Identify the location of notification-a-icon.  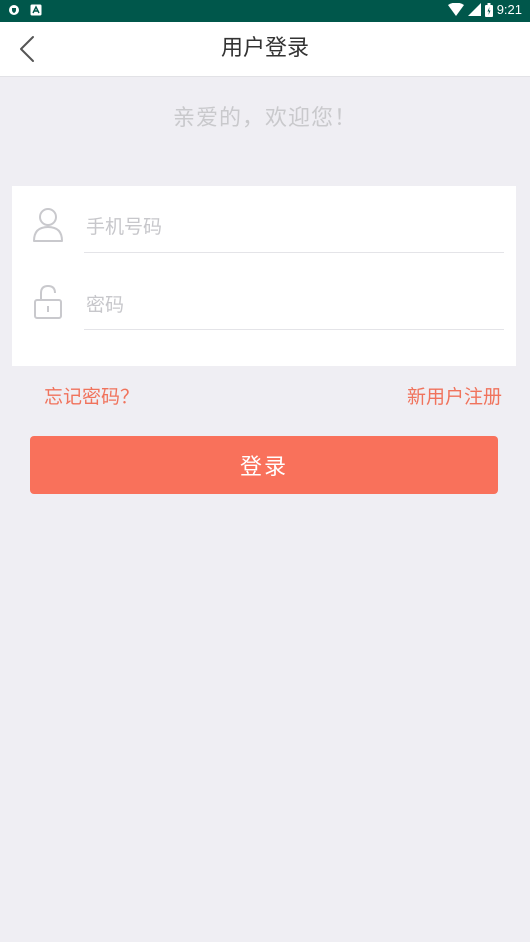
(36, 10).